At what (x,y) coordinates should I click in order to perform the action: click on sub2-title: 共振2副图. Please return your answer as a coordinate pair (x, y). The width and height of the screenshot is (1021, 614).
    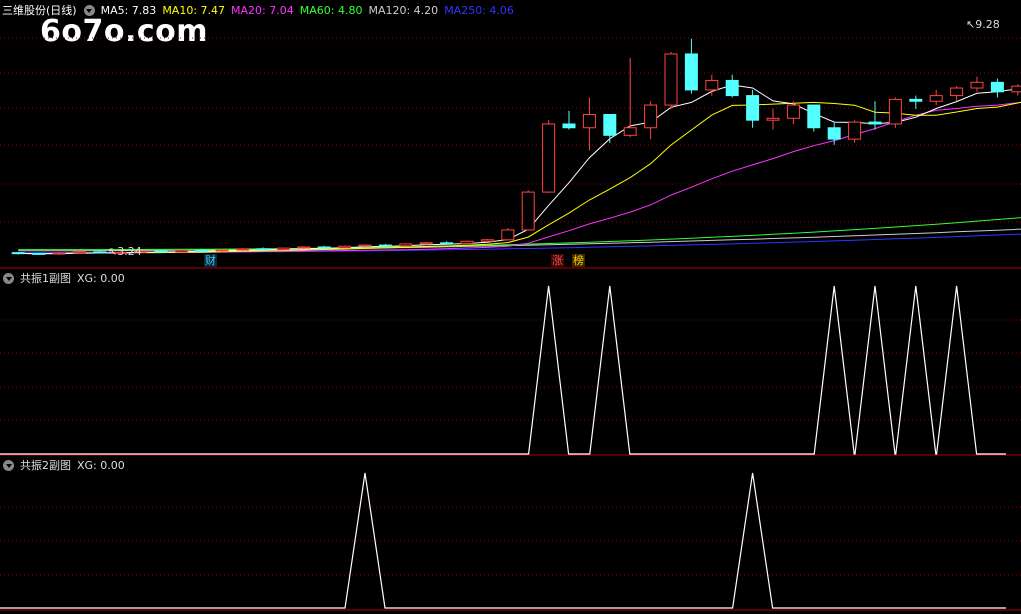
    Looking at the image, I should click on (45, 465).